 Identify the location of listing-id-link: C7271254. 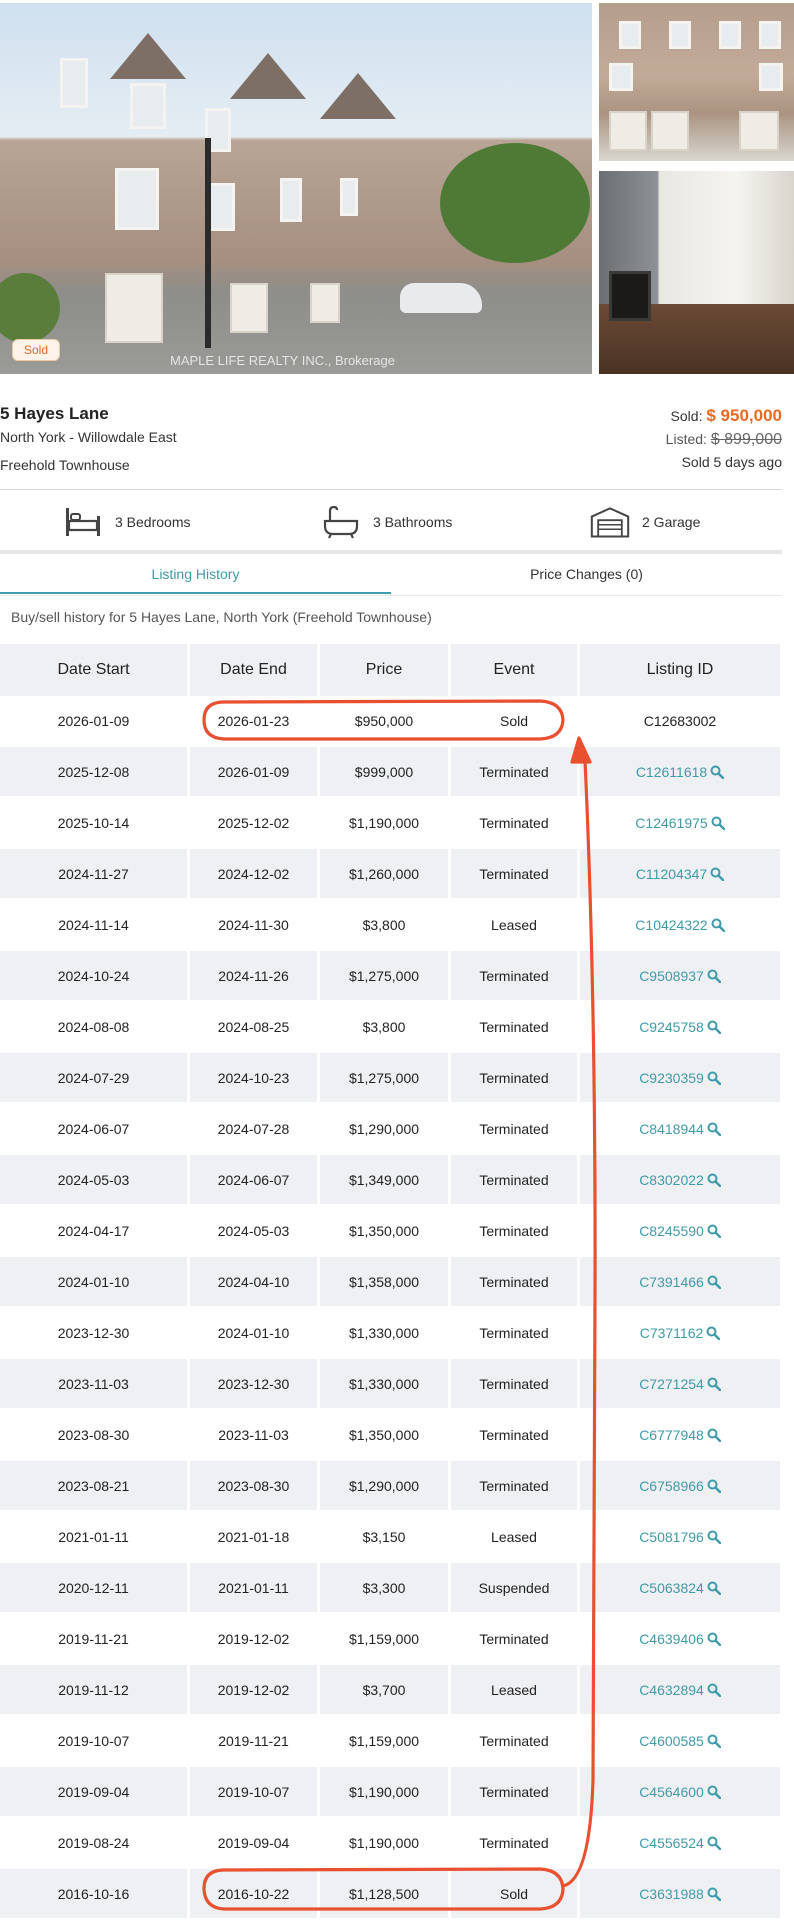
(680, 1384).